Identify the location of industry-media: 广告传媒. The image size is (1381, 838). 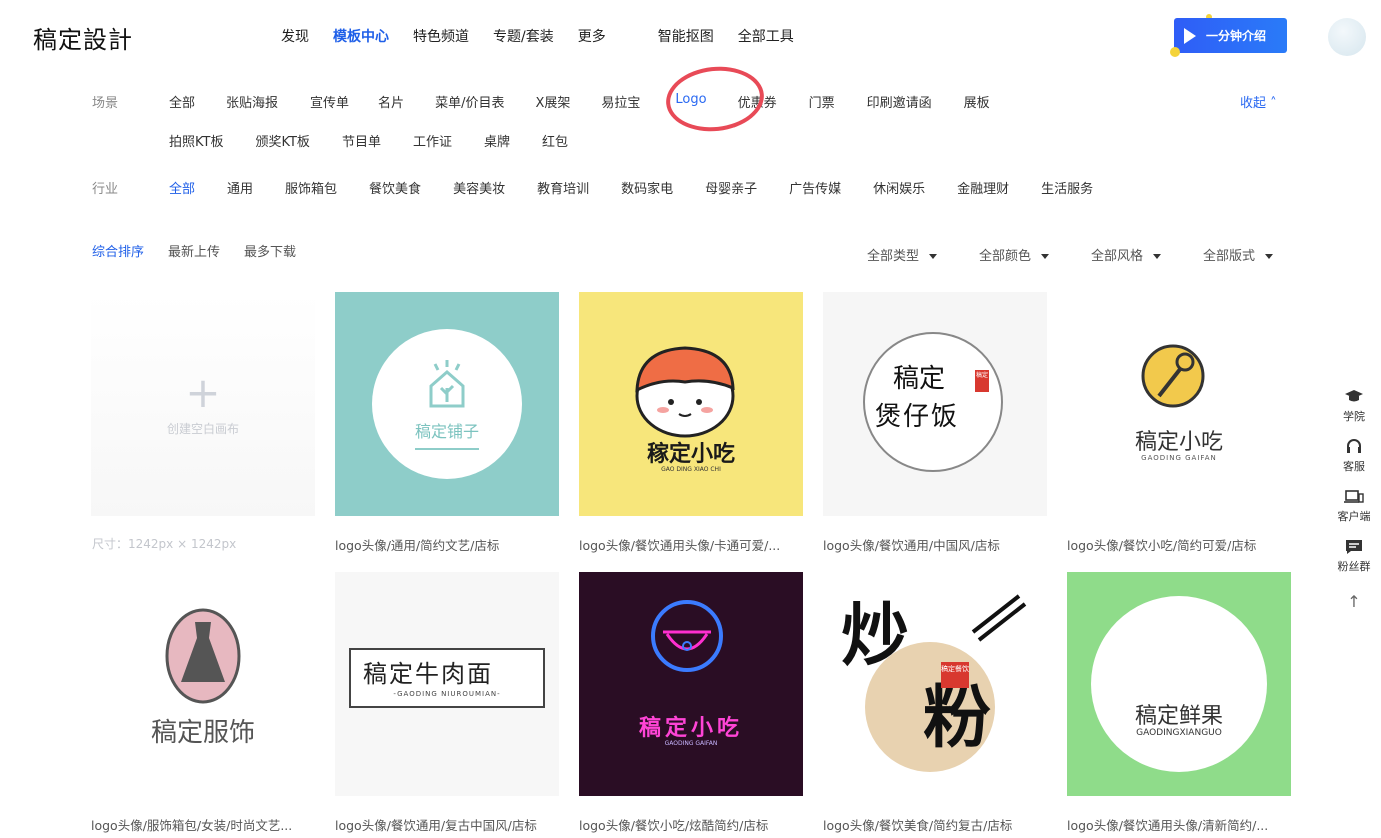
(815, 187).